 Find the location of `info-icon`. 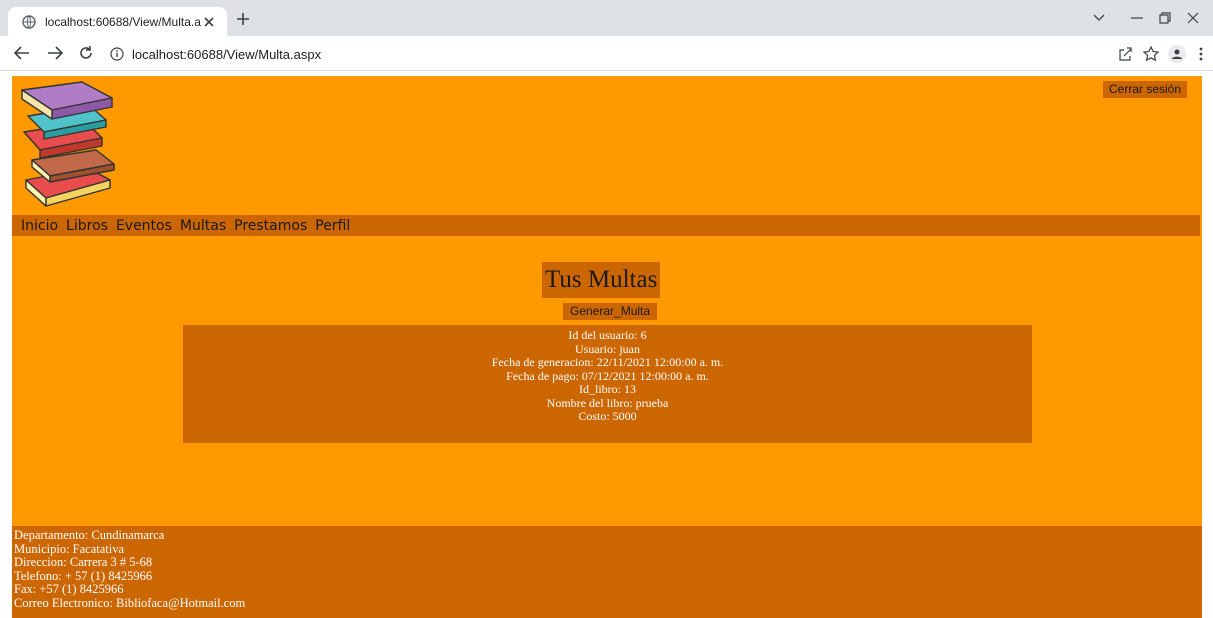

info-icon is located at coordinates (117, 54).